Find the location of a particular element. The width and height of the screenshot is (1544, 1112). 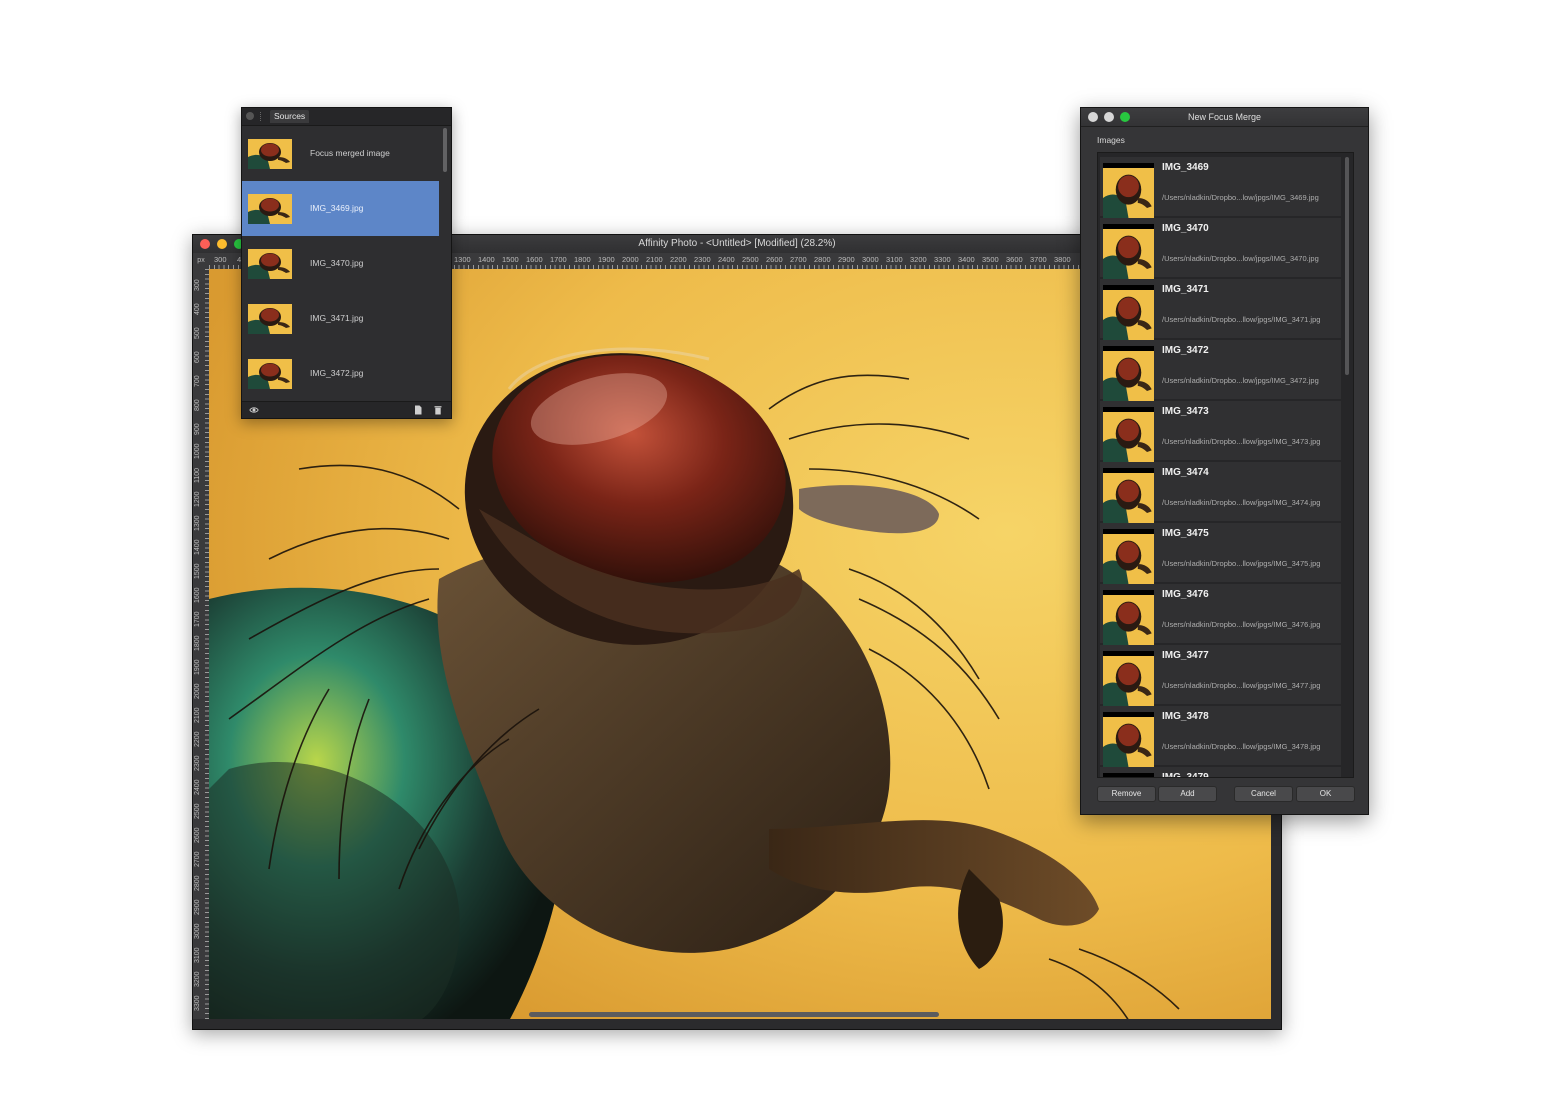

remove-button: Remove is located at coordinates (1126, 794).